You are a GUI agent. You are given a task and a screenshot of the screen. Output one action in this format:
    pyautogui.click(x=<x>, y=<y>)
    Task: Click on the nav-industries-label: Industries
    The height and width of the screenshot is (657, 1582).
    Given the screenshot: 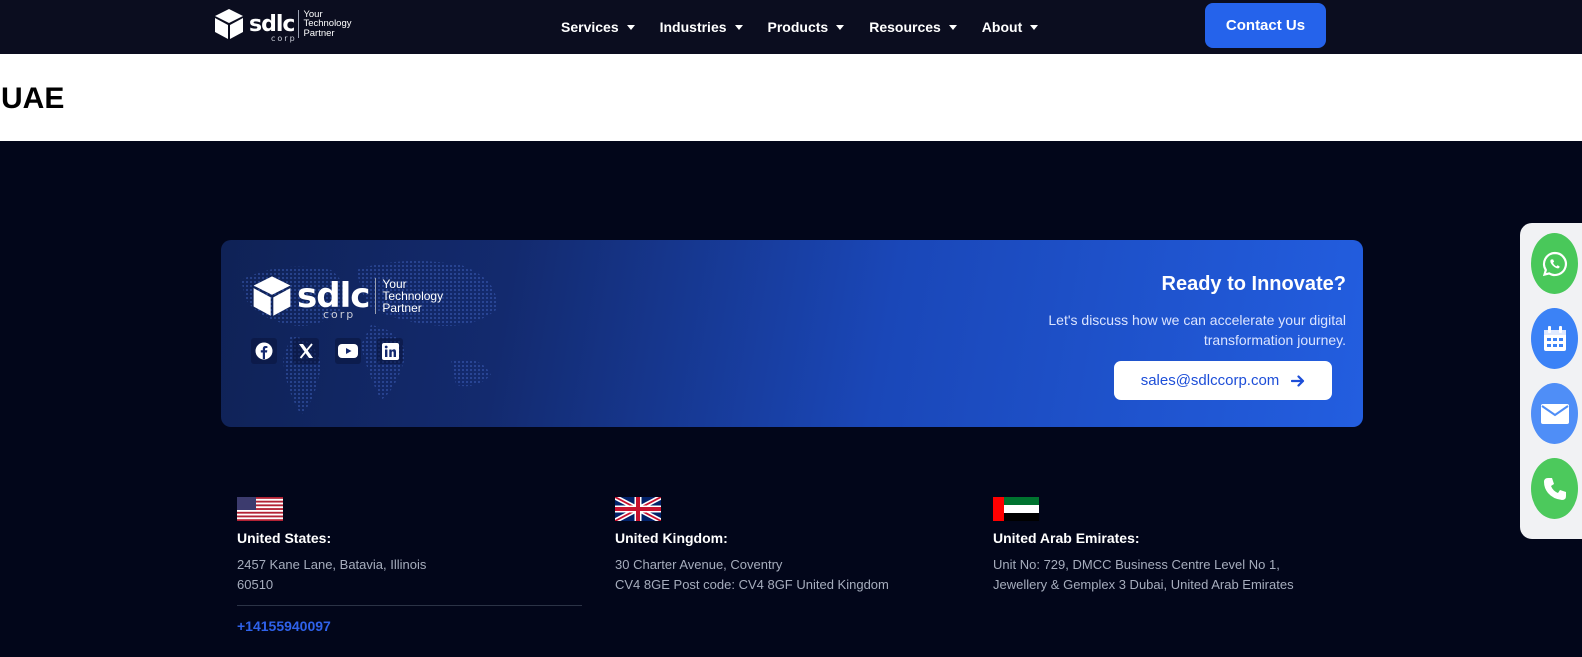 What is the action you would take?
    pyautogui.click(x=693, y=27)
    